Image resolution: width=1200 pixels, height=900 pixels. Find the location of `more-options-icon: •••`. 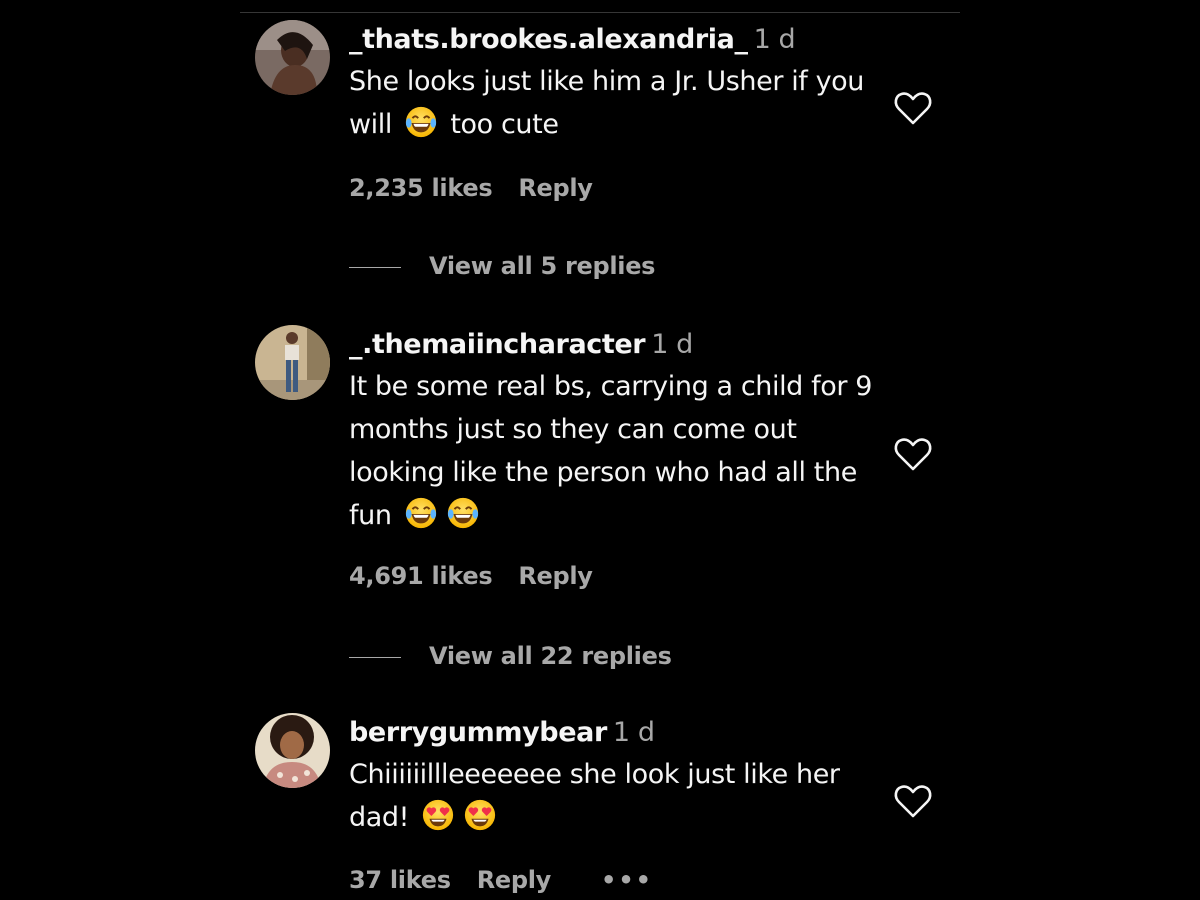

more-options-icon: ••• is located at coordinates (627, 880).